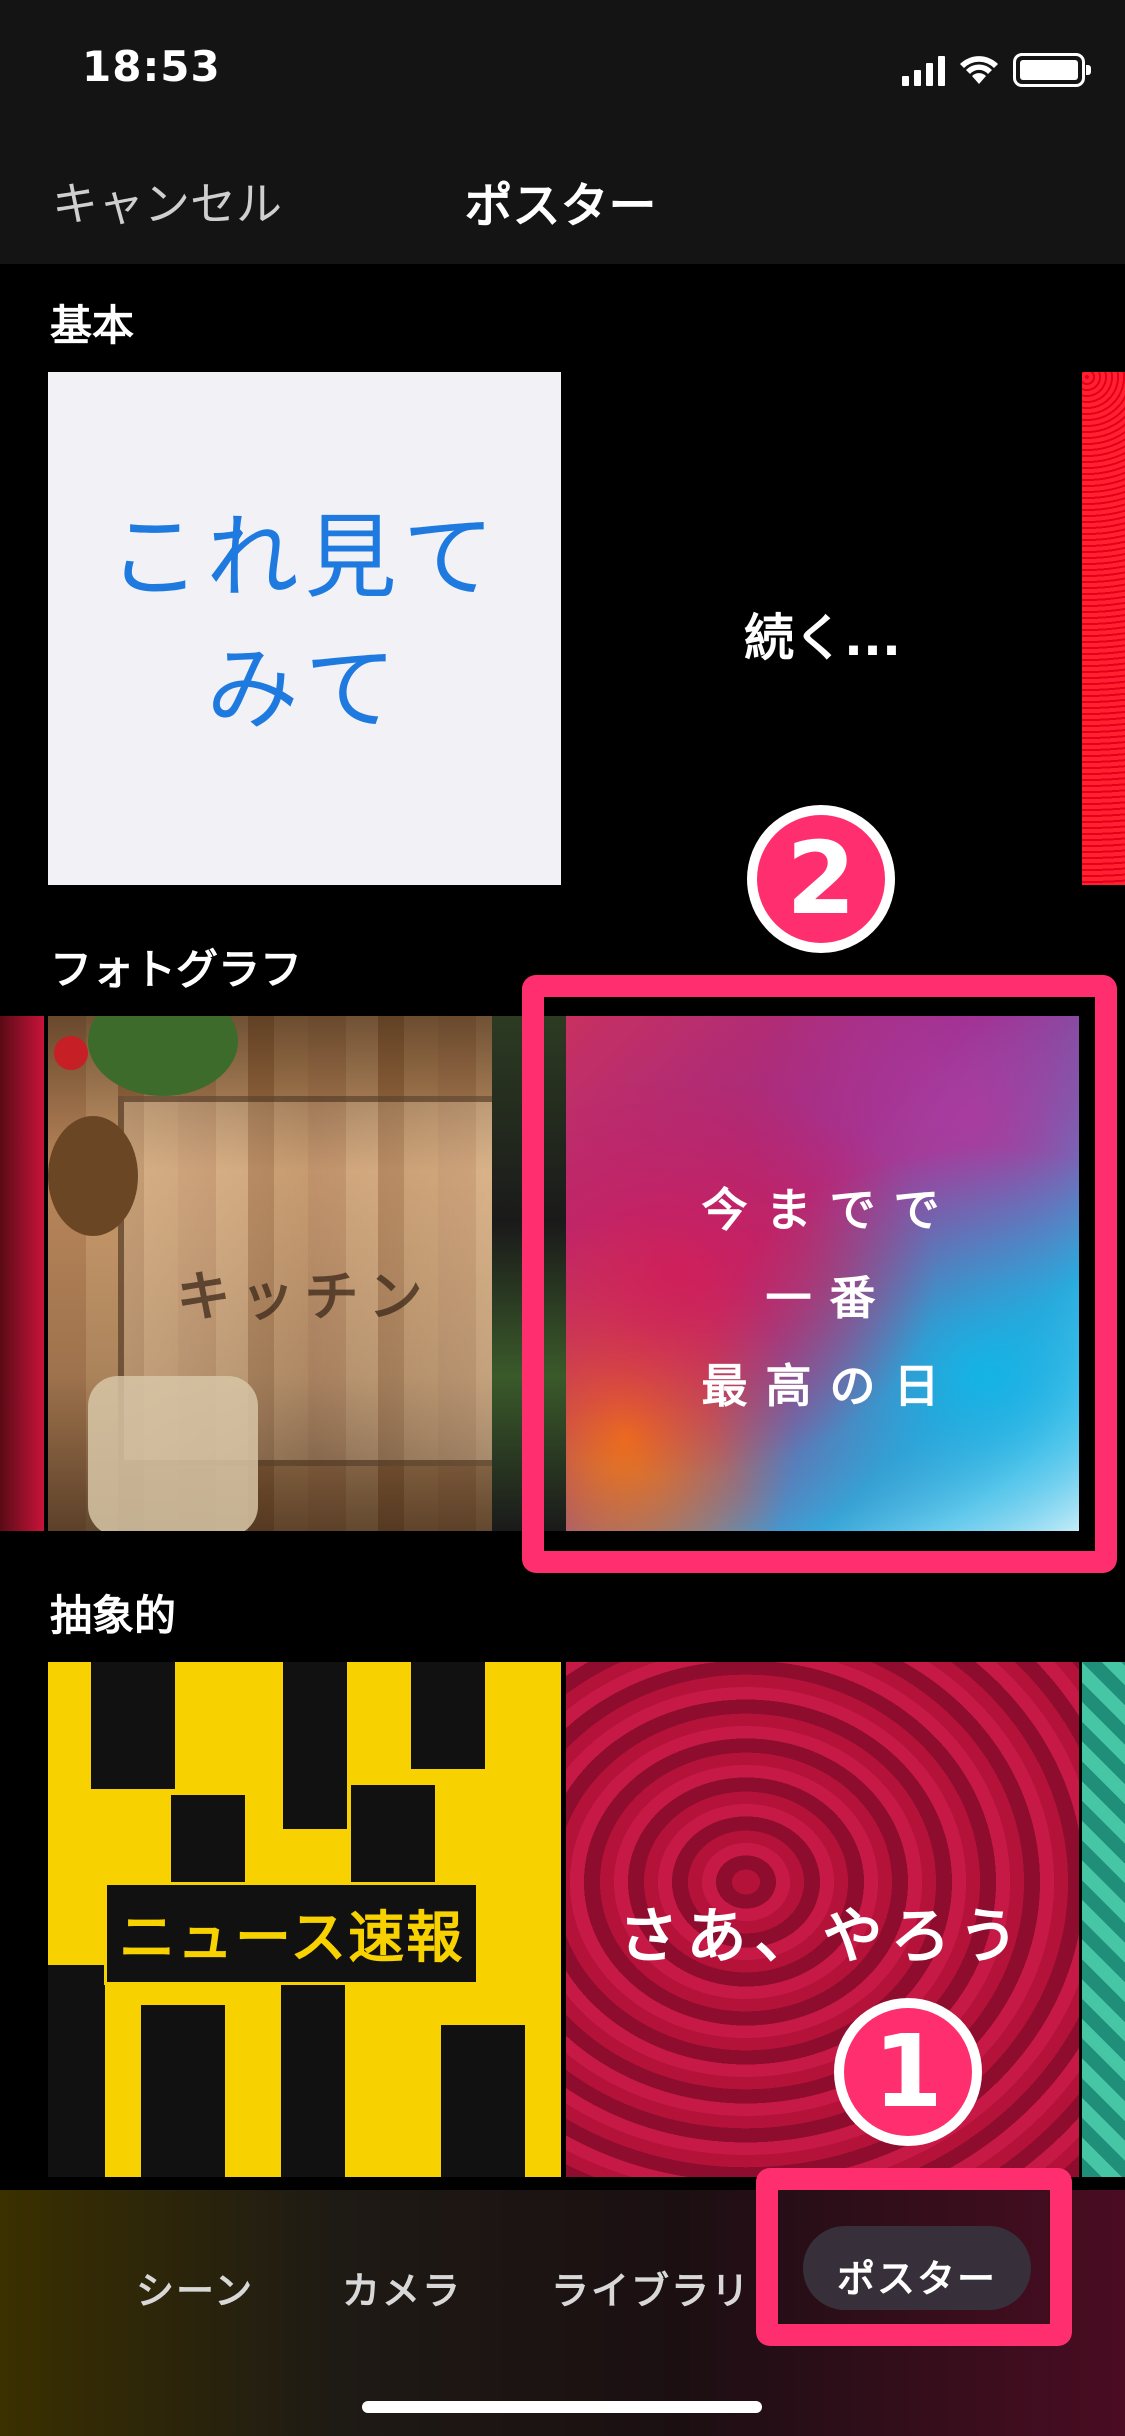 Image resolution: width=1125 pixels, height=2436 pixels. I want to click on section-label-basic: 基本, so click(92, 325).